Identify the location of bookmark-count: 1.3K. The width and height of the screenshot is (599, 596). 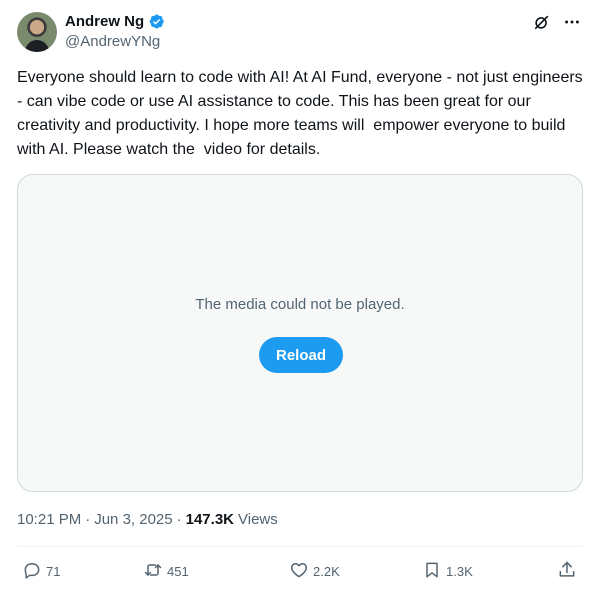
(459, 571).